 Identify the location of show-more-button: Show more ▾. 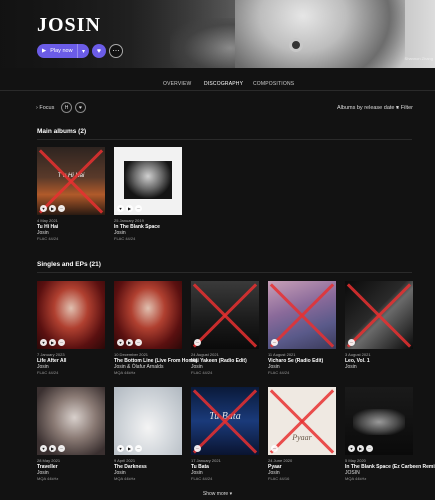
(217, 494).